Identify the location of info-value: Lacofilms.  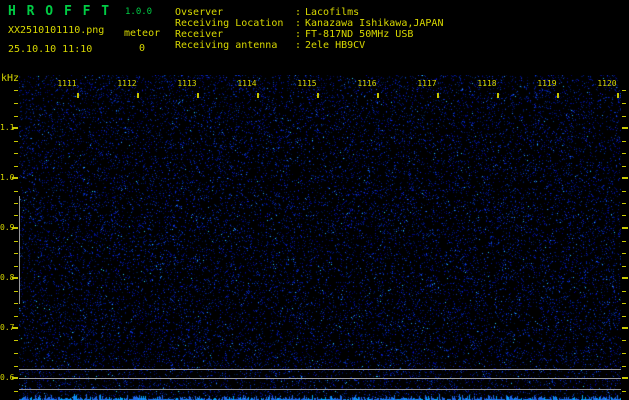
(332, 12).